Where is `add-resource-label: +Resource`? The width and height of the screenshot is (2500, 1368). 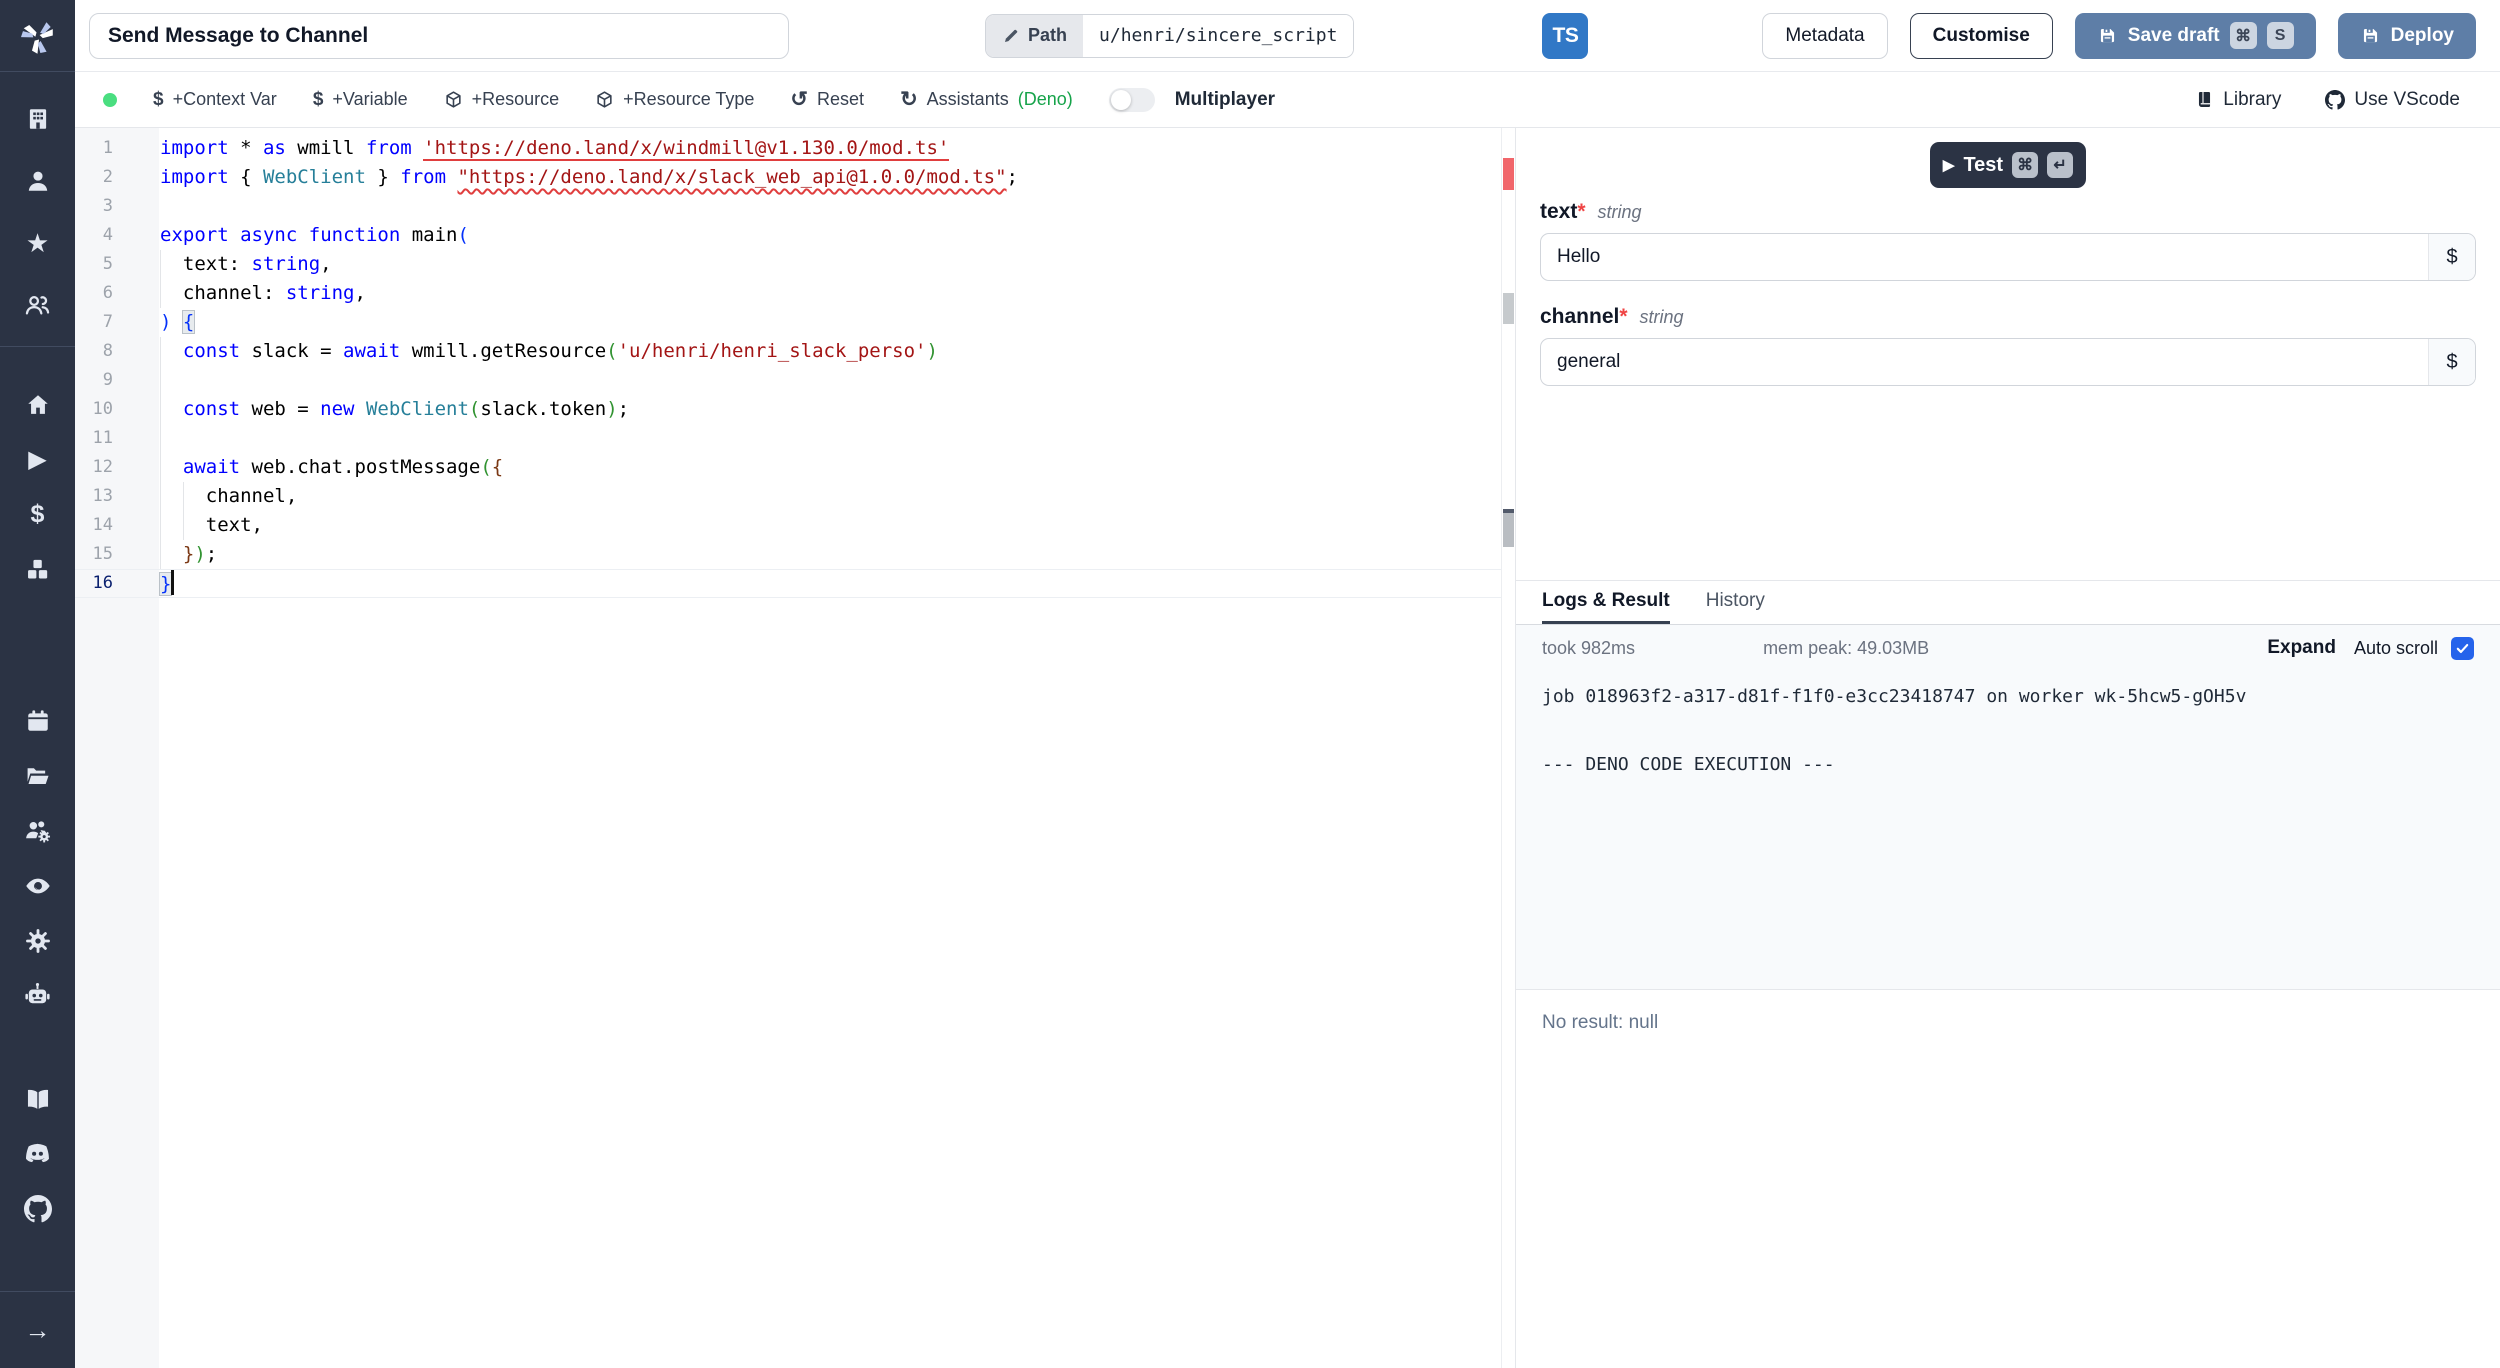
add-resource-label: +Resource is located at coordinates (515, 99).